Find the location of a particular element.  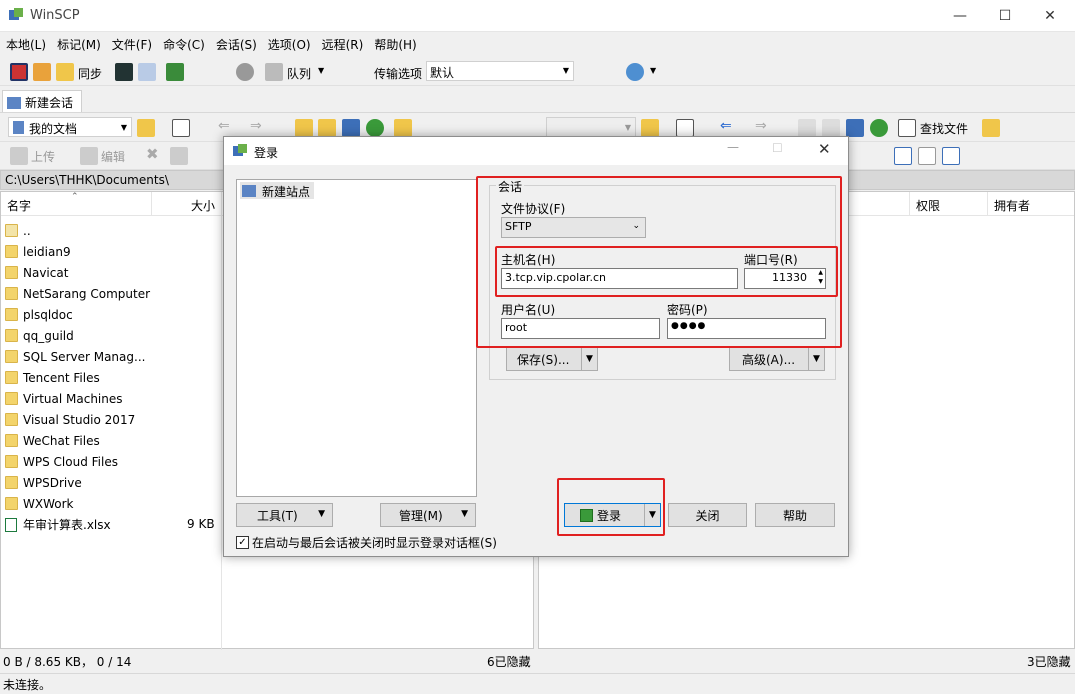

menu-commands: 命令(C) is located at coordinates (183, 43).